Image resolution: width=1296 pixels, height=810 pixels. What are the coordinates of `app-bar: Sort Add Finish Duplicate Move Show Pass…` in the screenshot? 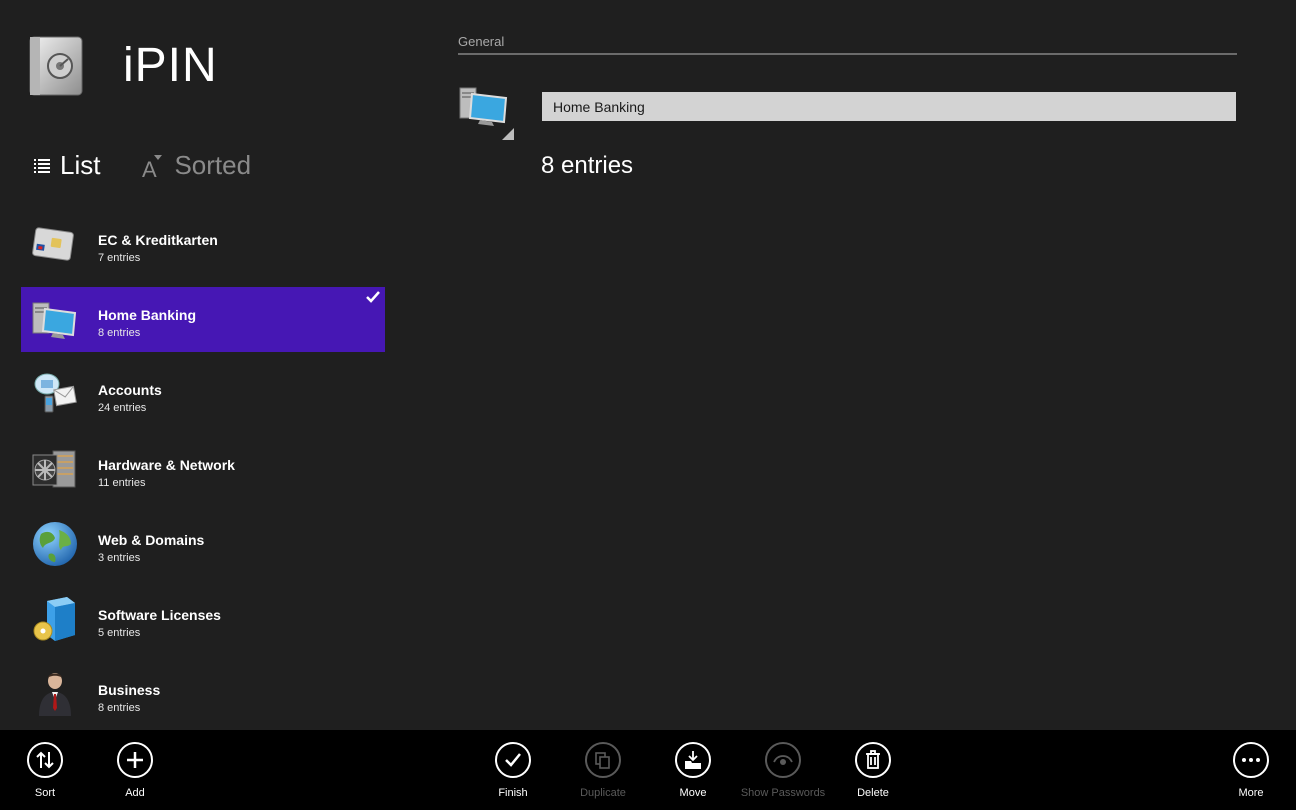 It's located at (648, 770).